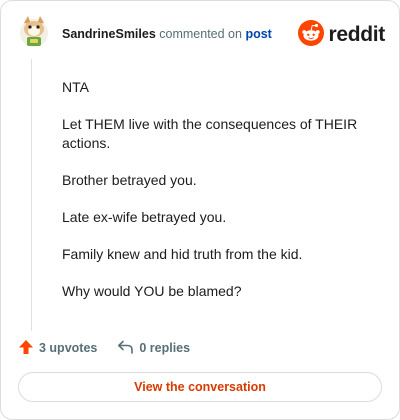 The image size is (400, 420). Describe the element at coordinates (129, 180) in the screenshot. I see `comment-paragraph: Brother betrayed you.` at that location.